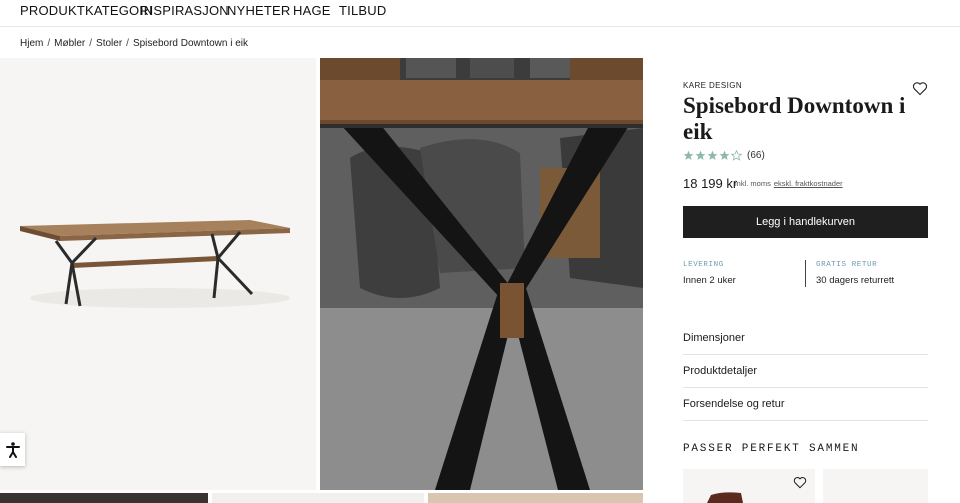  I want to click on accordion-dimensions: Dimensjoner, so click(805, 338).